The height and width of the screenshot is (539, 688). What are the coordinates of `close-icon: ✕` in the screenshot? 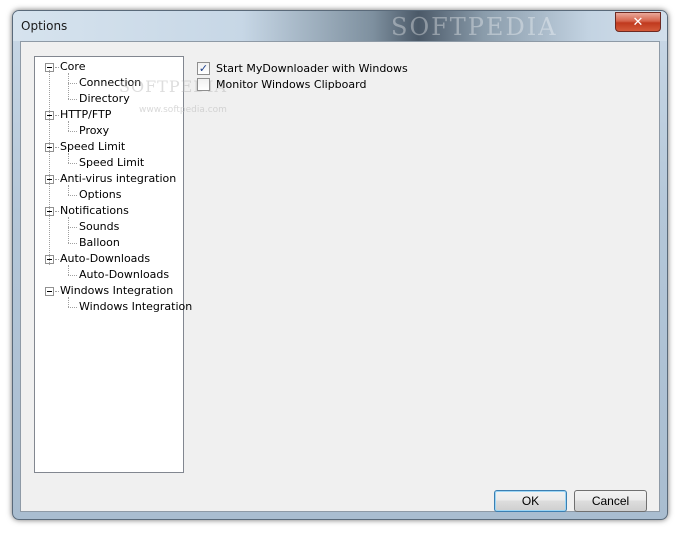 It's located at (638, 22).